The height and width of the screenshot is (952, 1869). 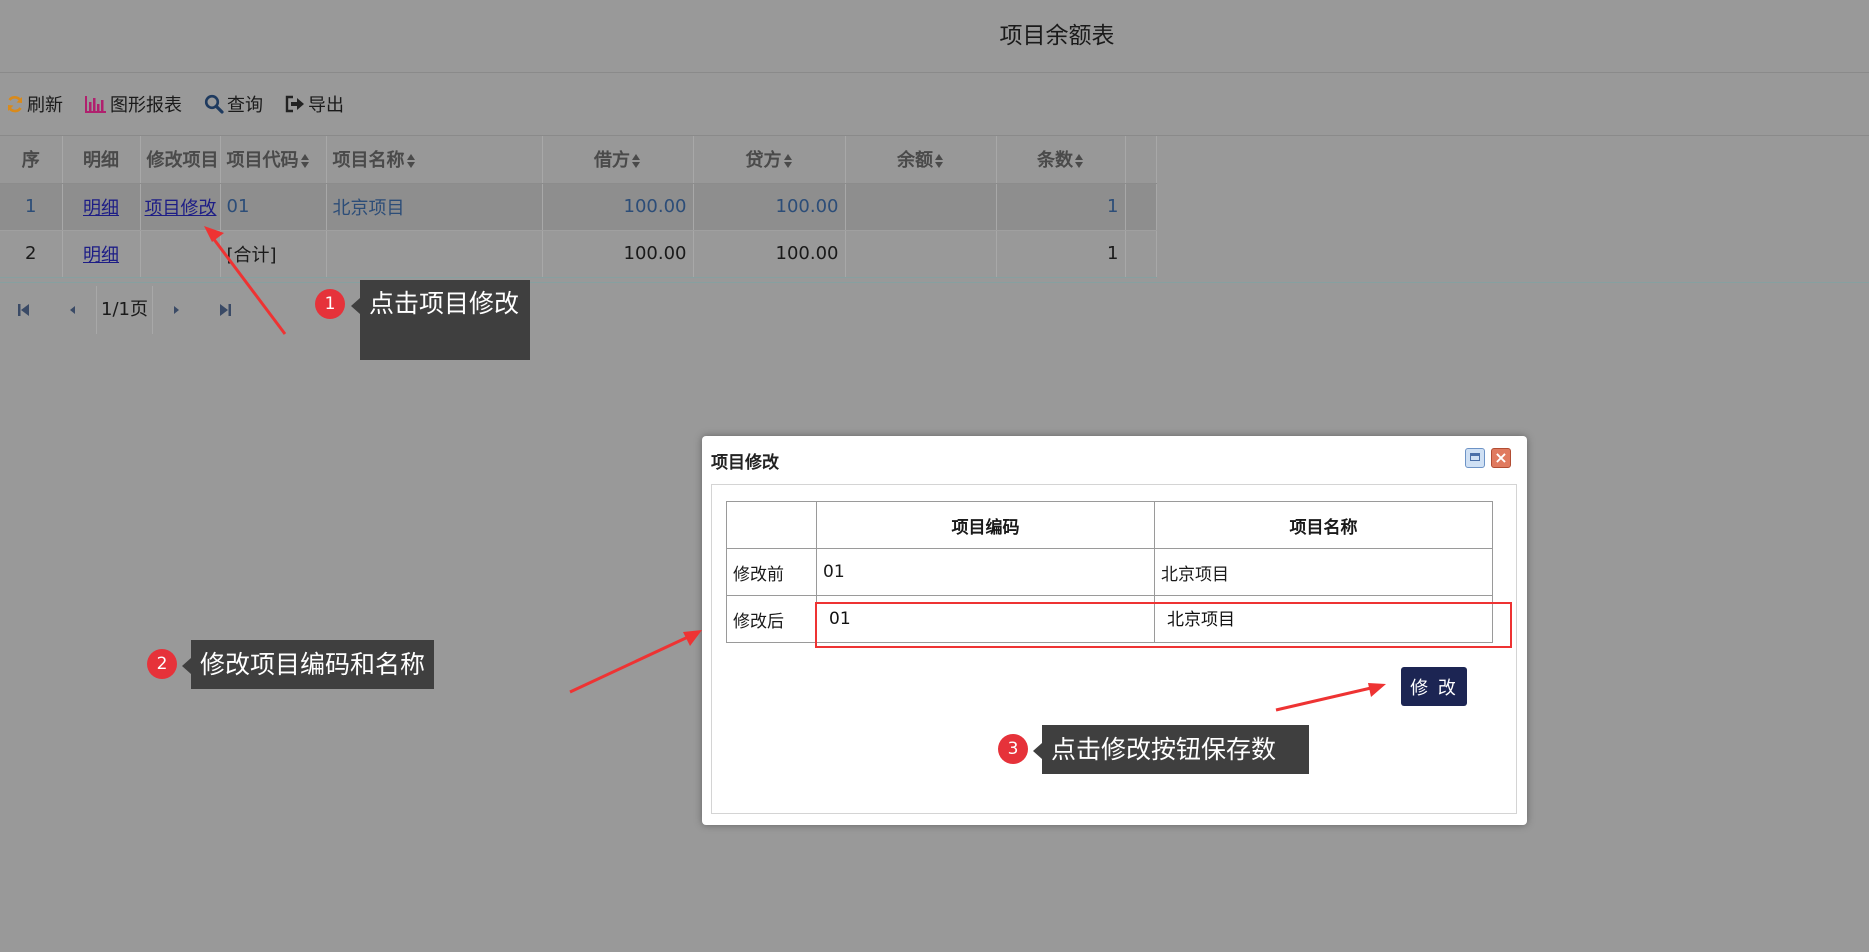 What do you see at coordinates (1475, 458) in the screenshot?
I see `maximize-icon` at bounding box center [1475, 458].